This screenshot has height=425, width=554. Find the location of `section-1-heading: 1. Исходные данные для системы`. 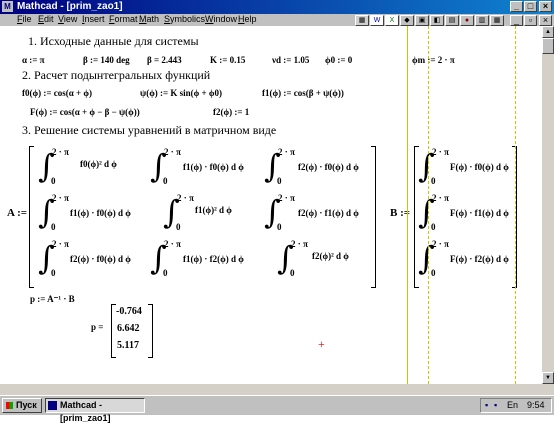

section-1-heading: 1. Исходные данные для системы is located at coordinates (113, 41).